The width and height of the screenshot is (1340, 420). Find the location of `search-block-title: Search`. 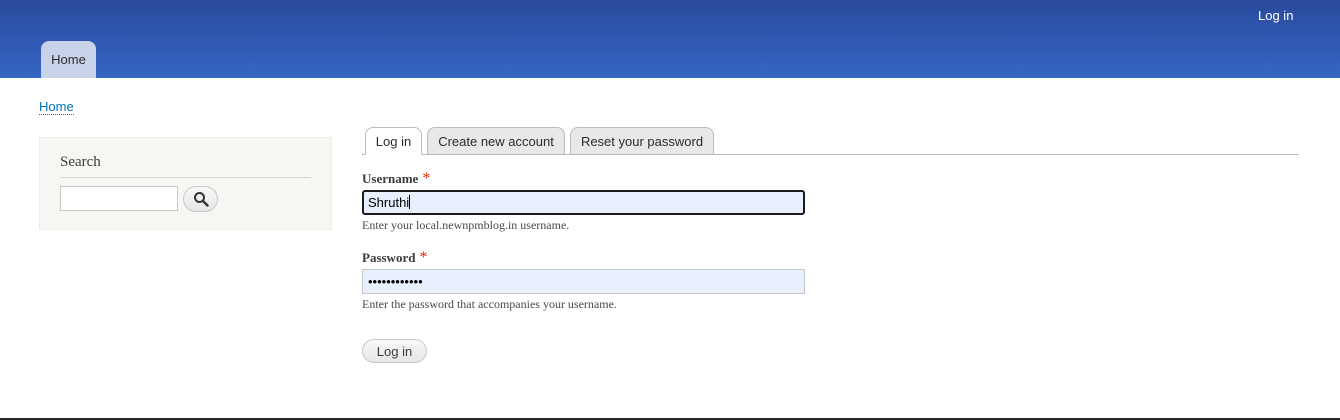

search-block-title: Search is located at coordinates (185, 166).